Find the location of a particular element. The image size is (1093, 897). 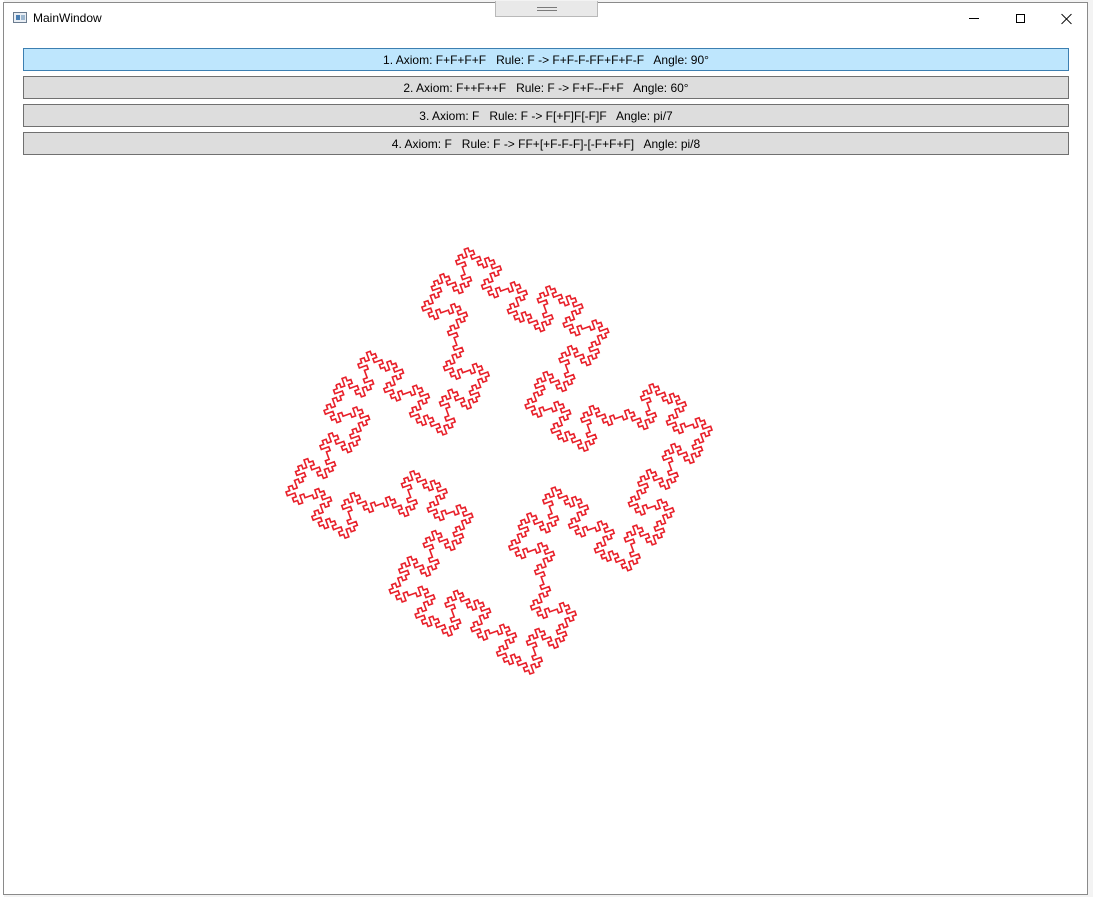

minimize-button is located at coordinates (974, 18).